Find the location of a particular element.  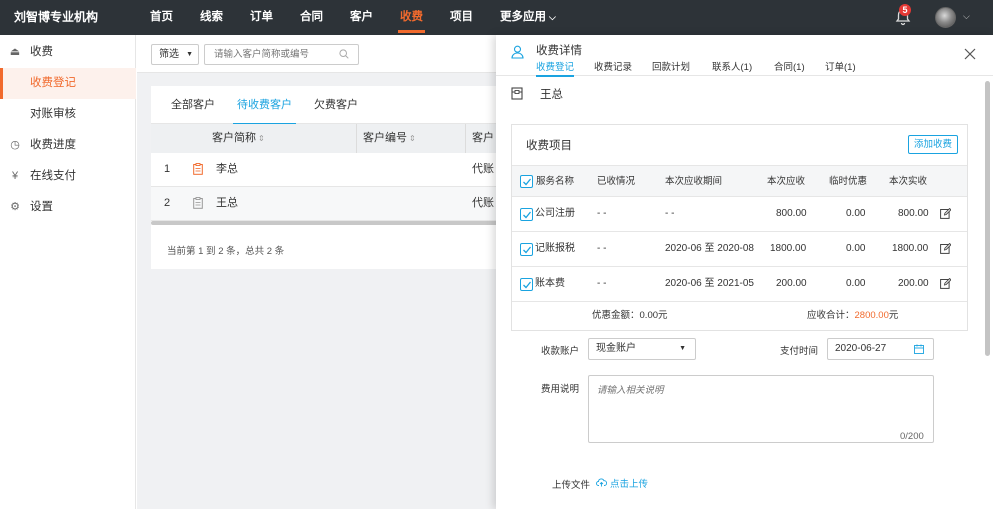

user-icon is located at coordinates (517, 52).